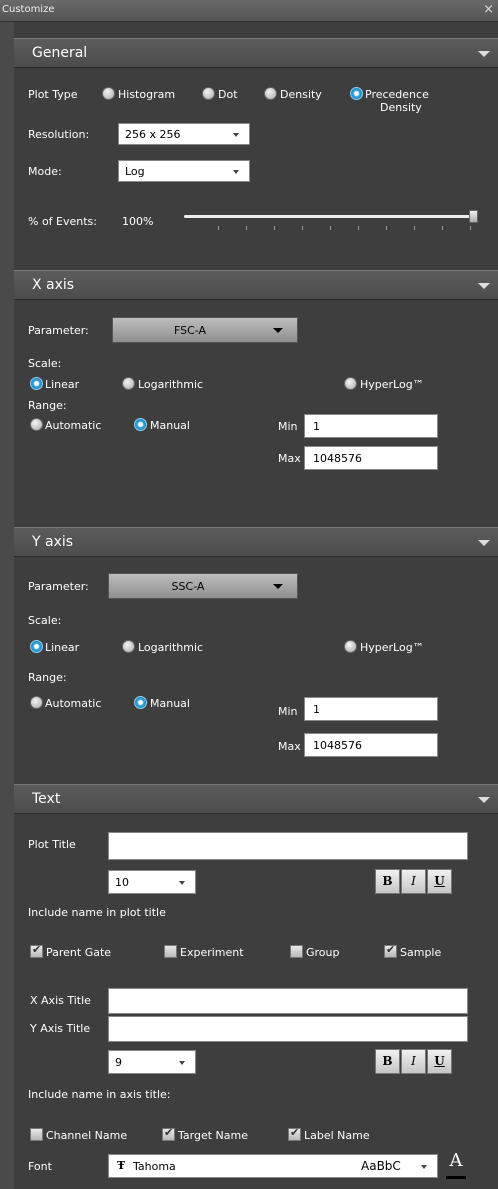 This screenshot has height=1189, width=498. Describe the element at coordinates (456, 1160) in the screenshot. I see `font-color-icon: A` at that location.